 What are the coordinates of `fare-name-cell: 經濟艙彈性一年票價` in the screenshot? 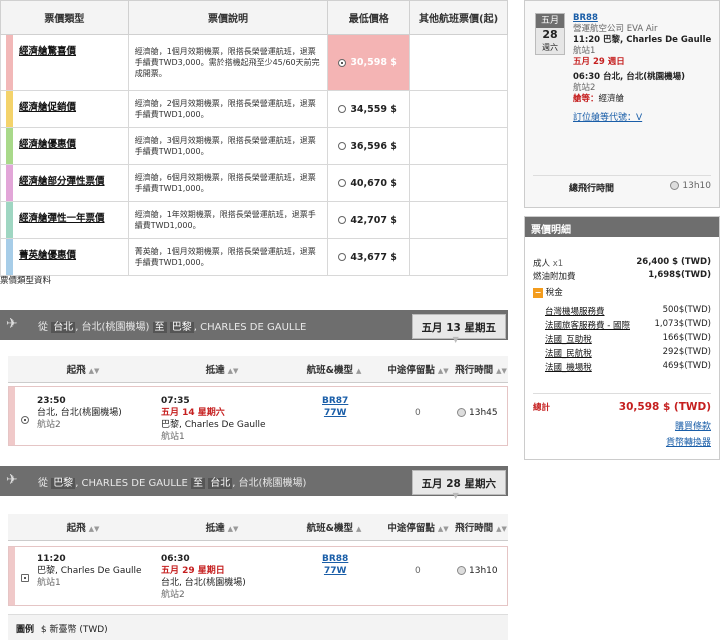 It's located at (64, 220).